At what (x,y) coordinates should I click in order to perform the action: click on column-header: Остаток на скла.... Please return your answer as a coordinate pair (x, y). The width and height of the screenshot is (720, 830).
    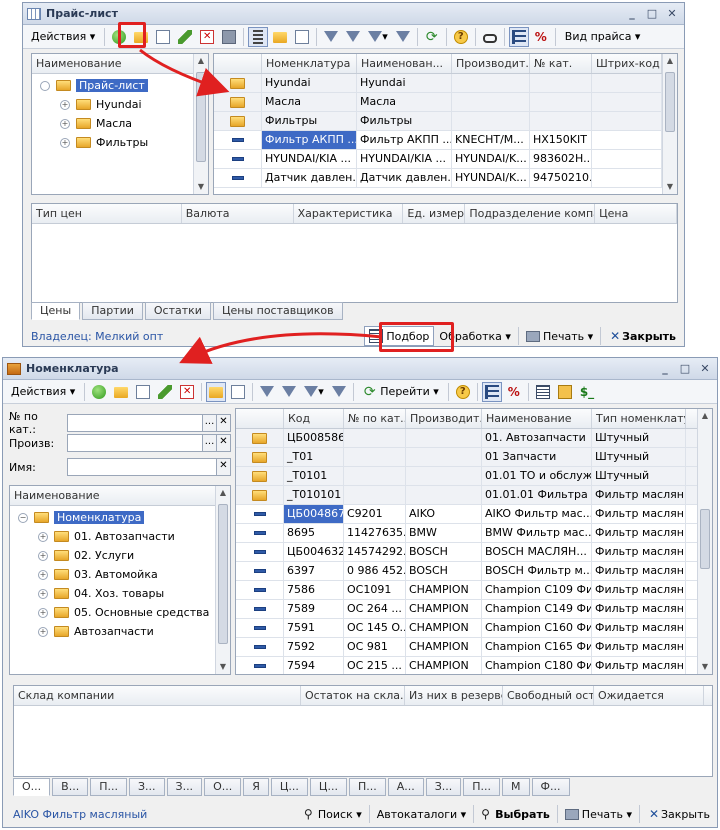
    Looking at the image, I should click on (353, 695).